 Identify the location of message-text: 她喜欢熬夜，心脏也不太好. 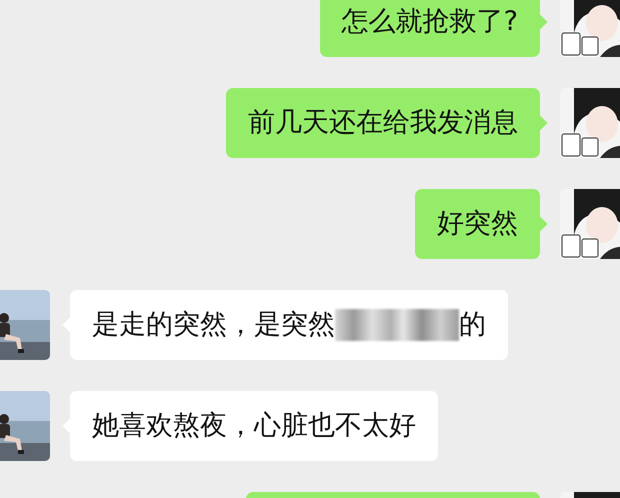
(254, 425).